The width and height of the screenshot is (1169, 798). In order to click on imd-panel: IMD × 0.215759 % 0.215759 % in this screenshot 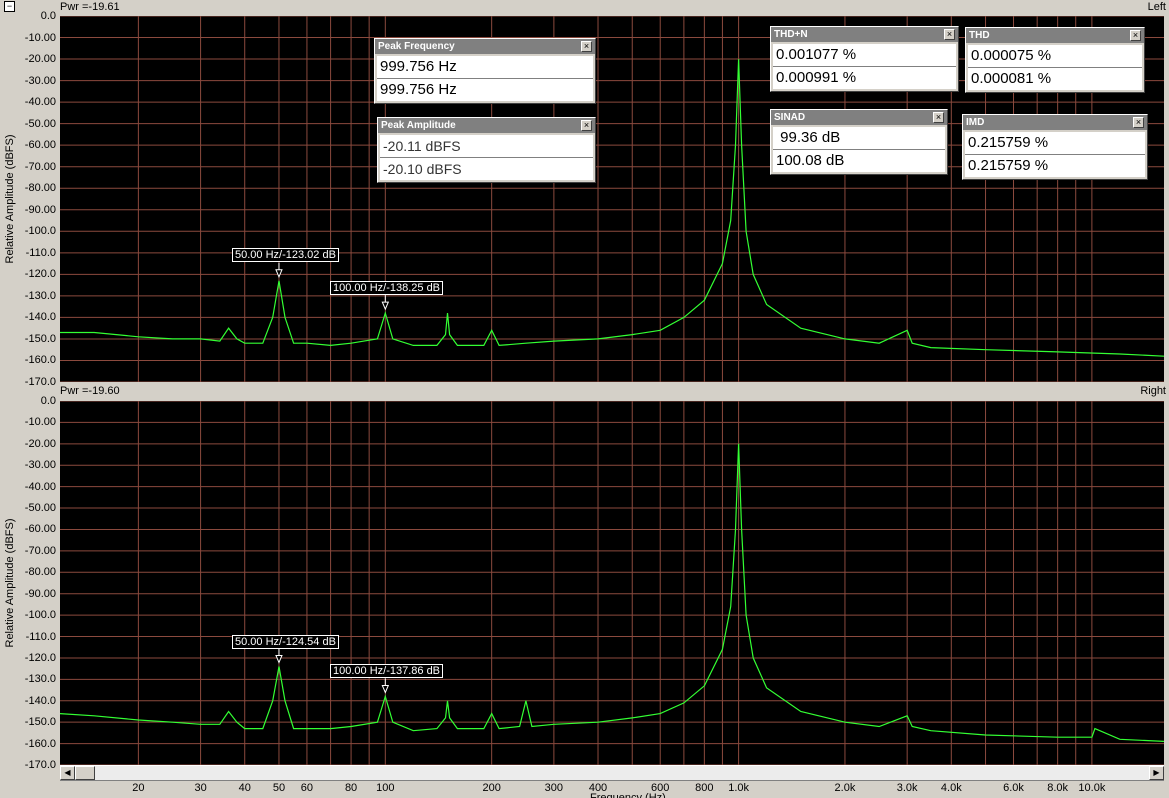, I will do `click(1055, 147)`.